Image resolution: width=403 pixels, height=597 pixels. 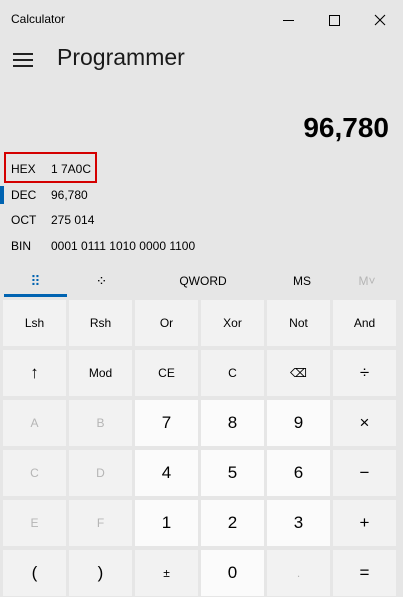 I want to click on key-label: A, so click(x=34, y=423).